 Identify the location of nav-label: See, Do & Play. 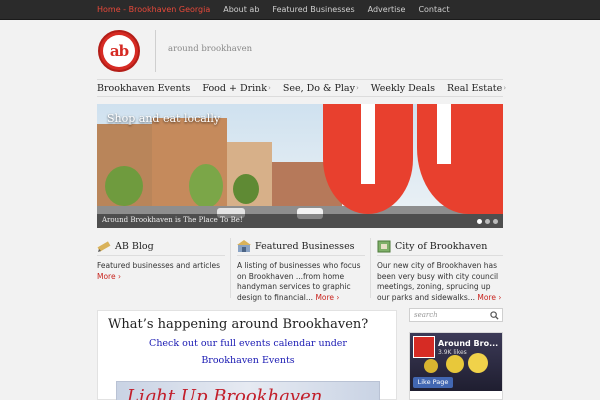
(318, 88).